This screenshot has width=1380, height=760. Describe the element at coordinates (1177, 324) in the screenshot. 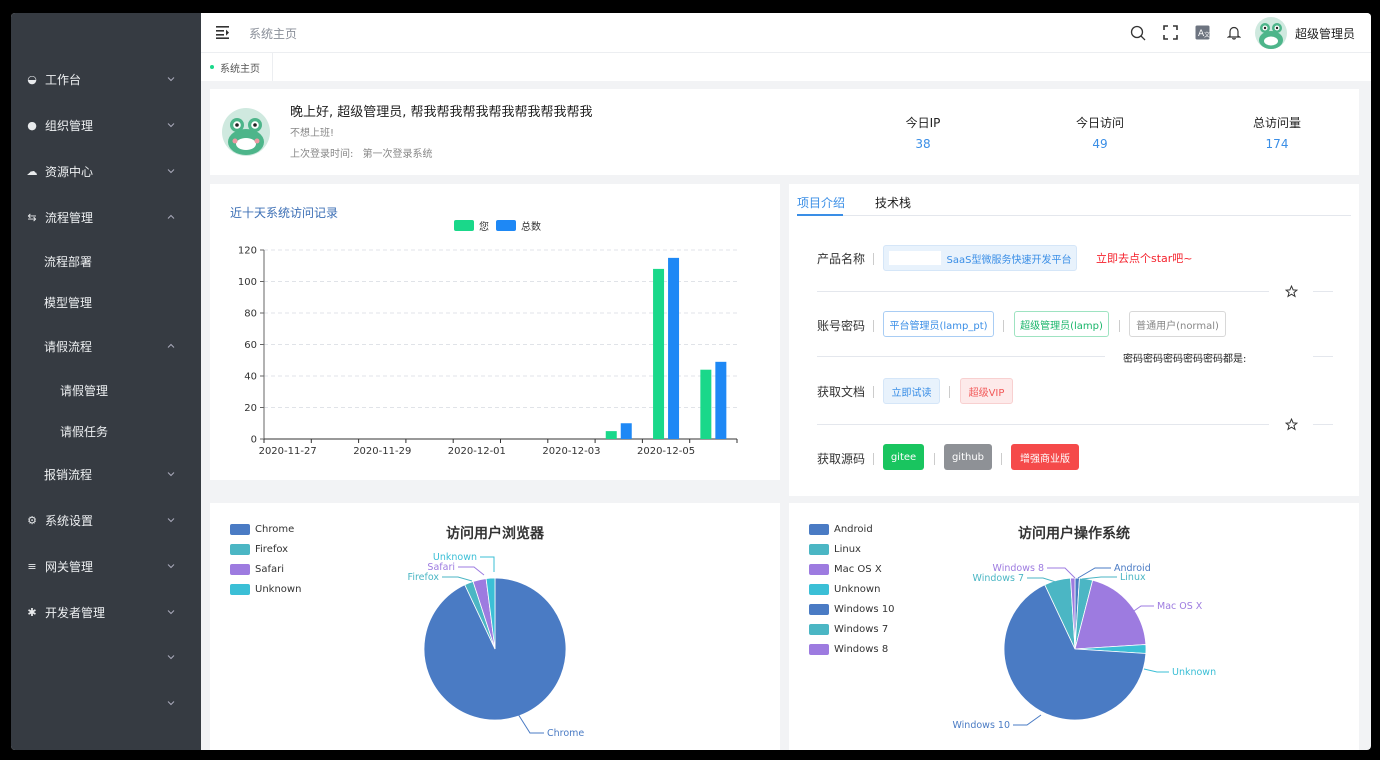

I see `account-normal-user: 普通用户(normal)` at that location.